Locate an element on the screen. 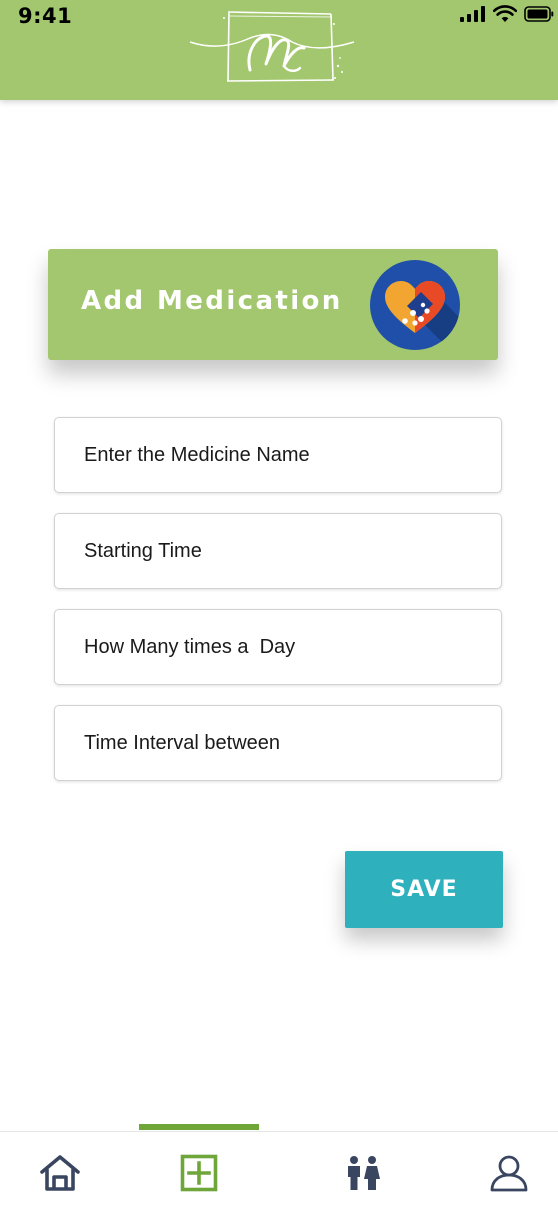  starting-time-input is located at coordinates (278, 551).